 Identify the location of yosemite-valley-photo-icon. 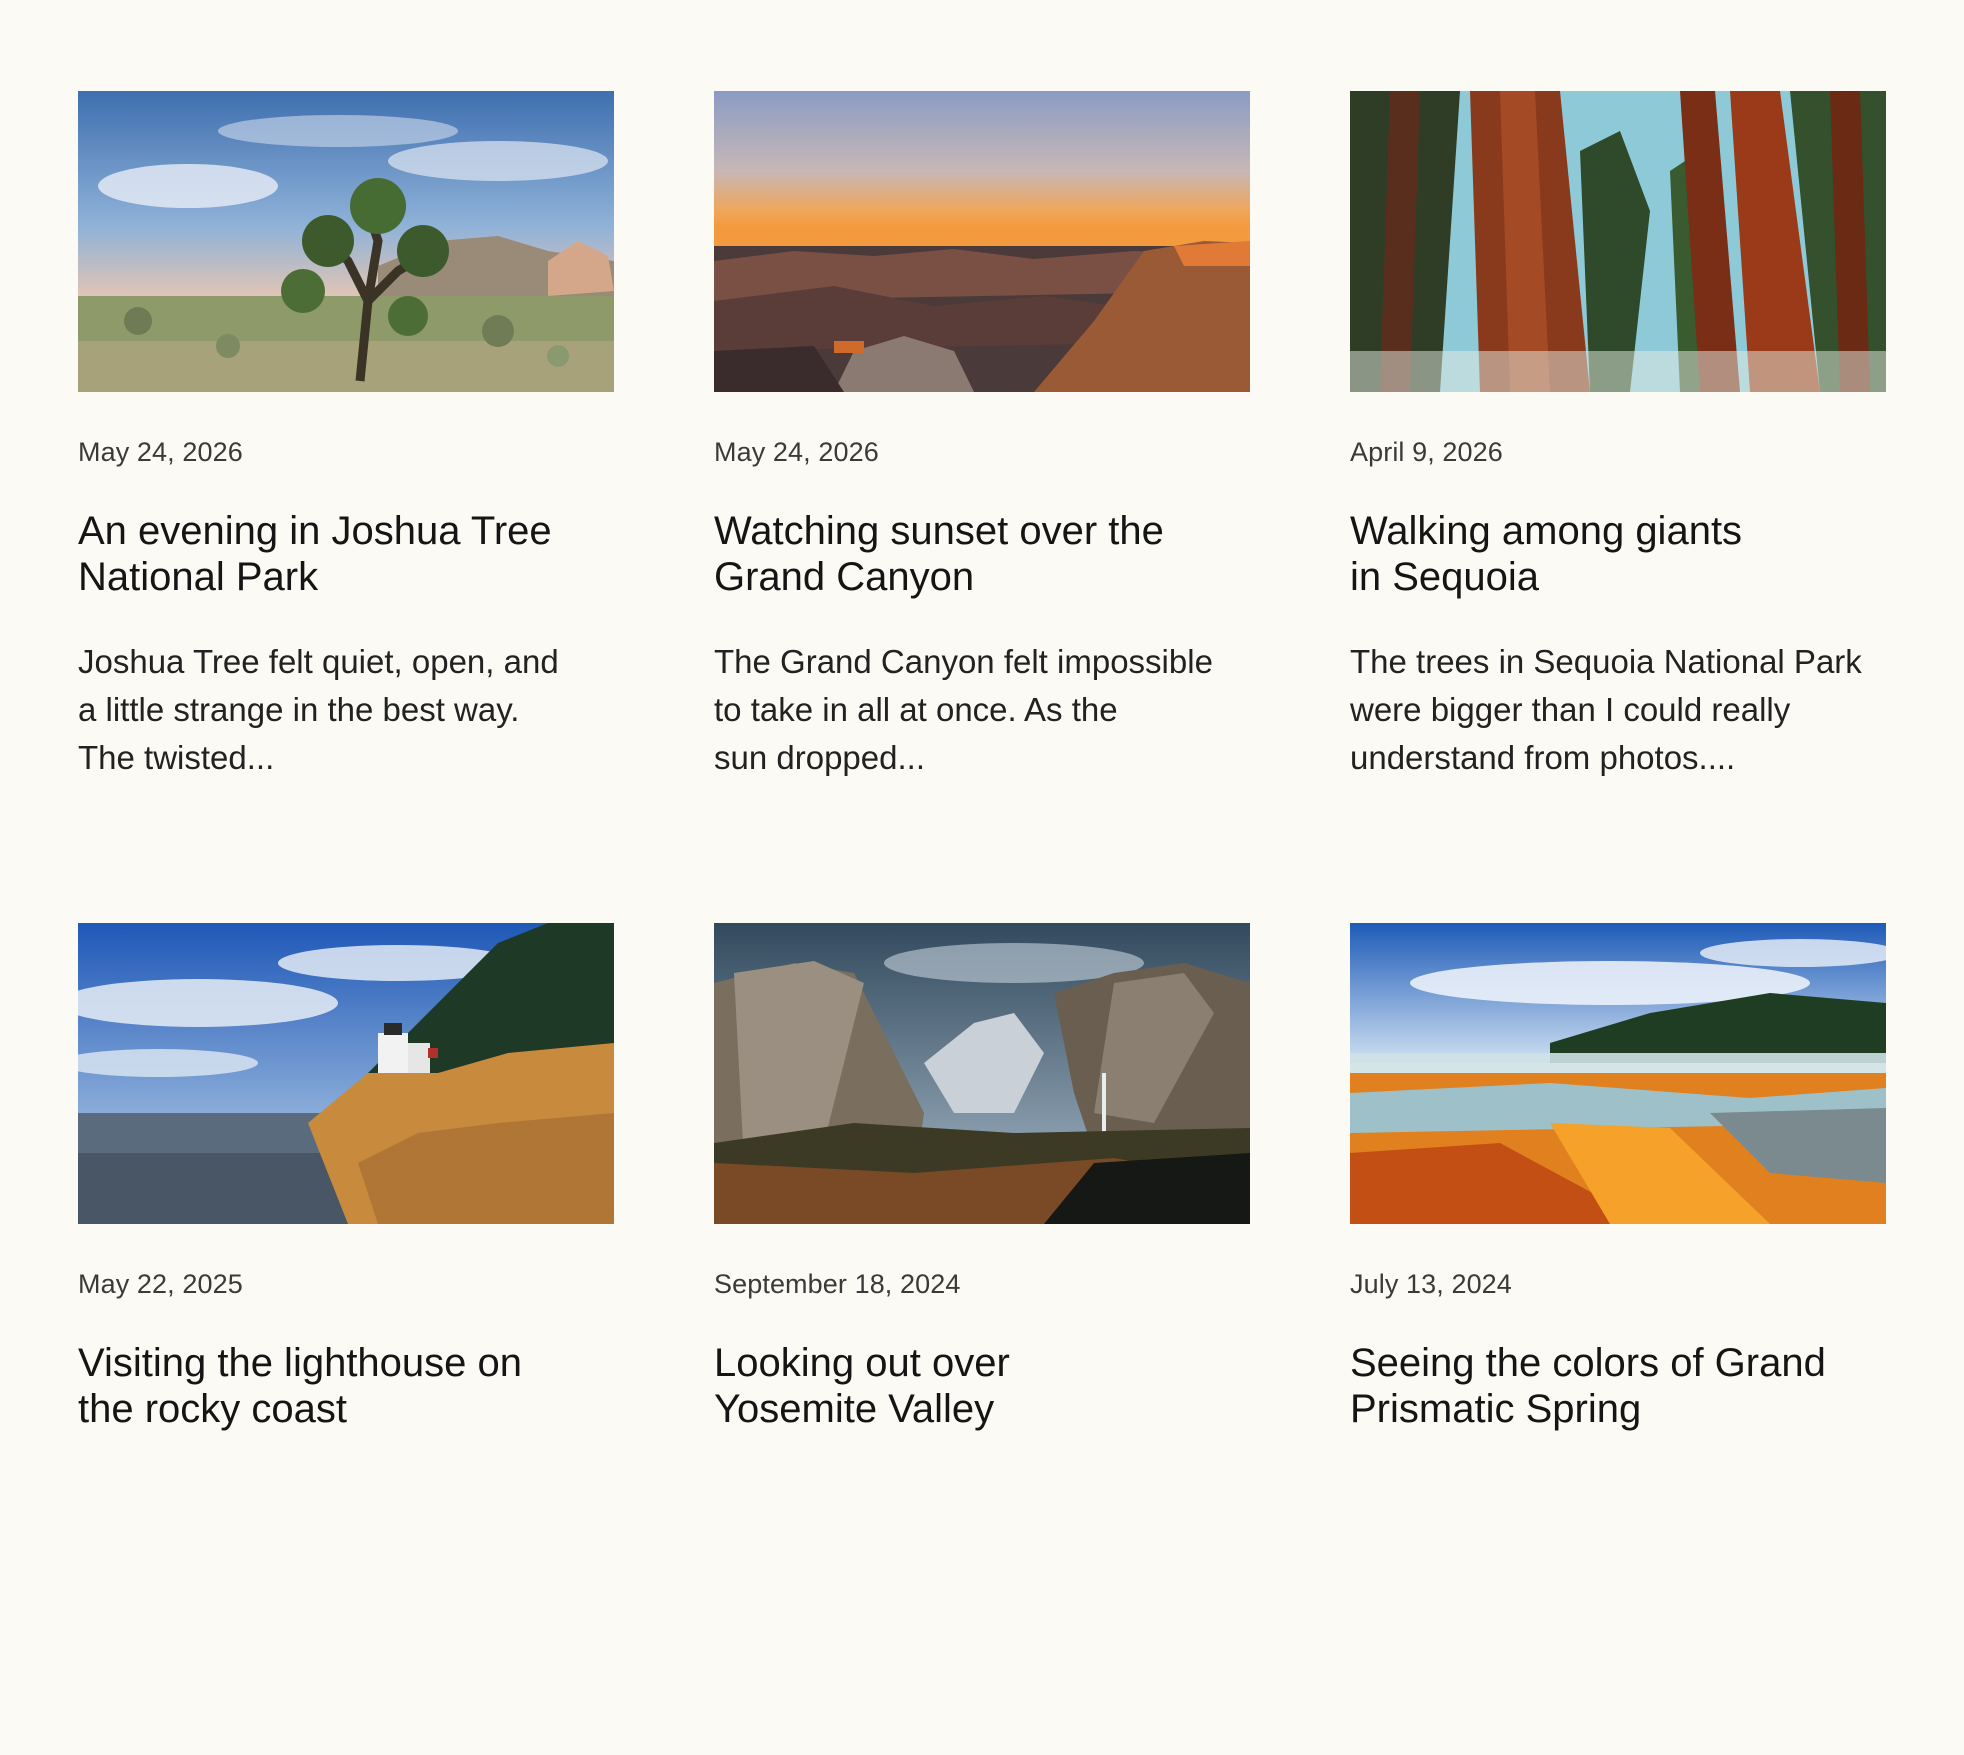
(982, 1073).